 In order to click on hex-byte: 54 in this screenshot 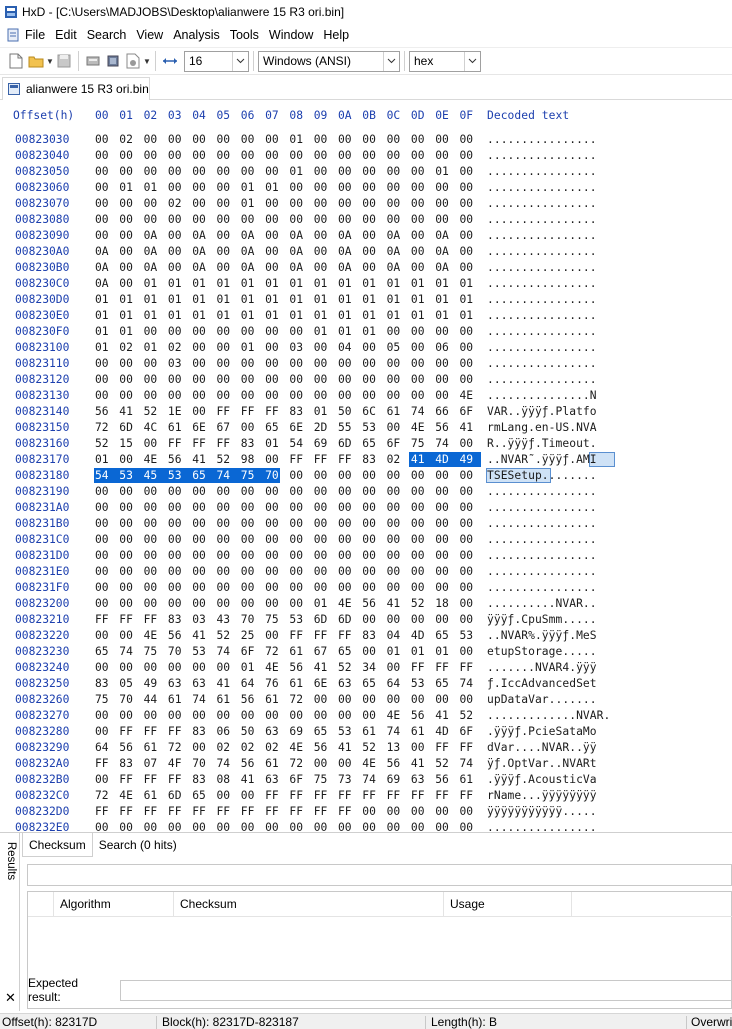, I will do `click(107, 476)`.